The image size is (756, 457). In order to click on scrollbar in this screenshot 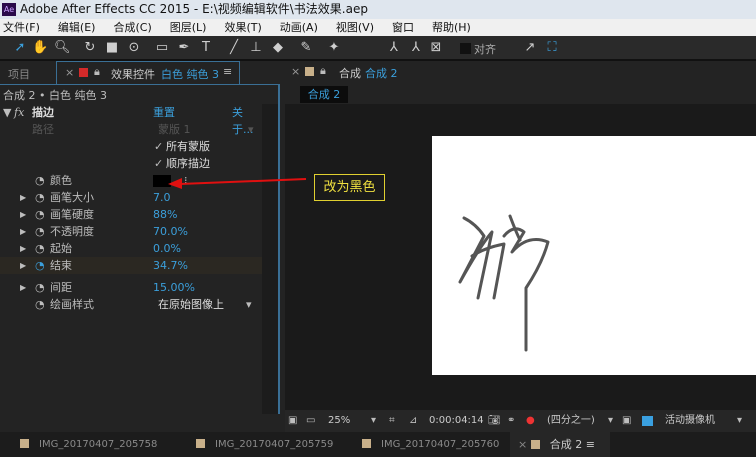, I will do `click(270, 259)`.